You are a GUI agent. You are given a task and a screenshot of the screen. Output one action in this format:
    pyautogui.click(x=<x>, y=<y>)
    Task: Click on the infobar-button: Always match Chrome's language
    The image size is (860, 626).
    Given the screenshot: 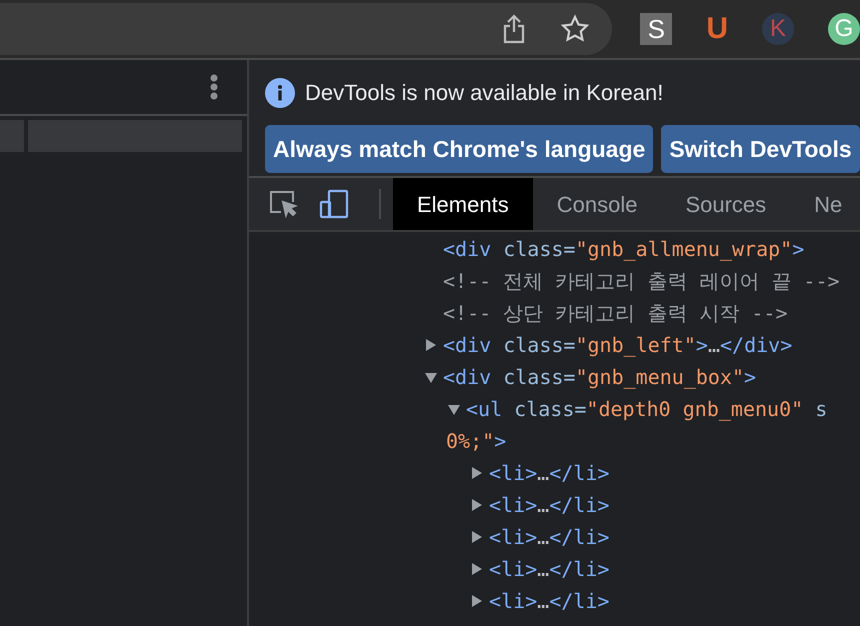 What is the action you would take?
    pyautogui.click(x=459, y=149)
    